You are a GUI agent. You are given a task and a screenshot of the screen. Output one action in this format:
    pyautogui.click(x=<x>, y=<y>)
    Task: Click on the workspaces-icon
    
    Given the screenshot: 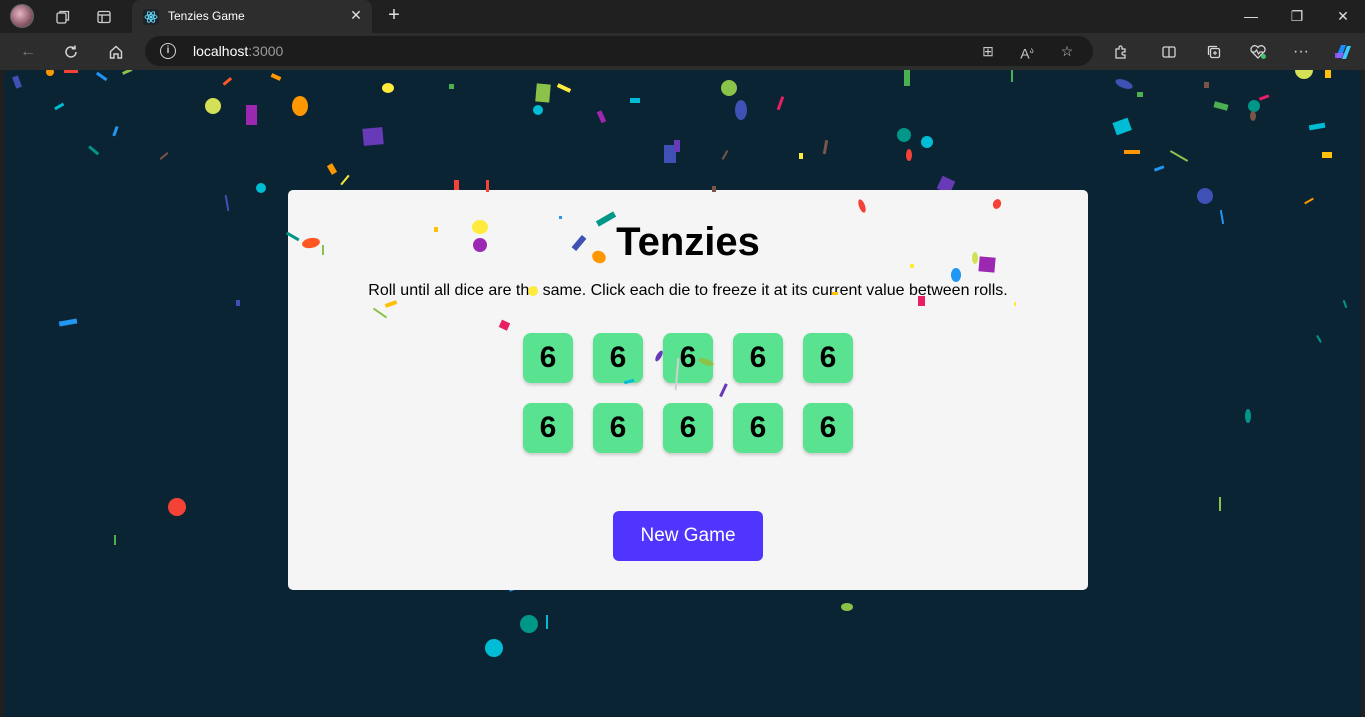 What is the action you would take?
    pyautogui.click(x=63, y=17)
    